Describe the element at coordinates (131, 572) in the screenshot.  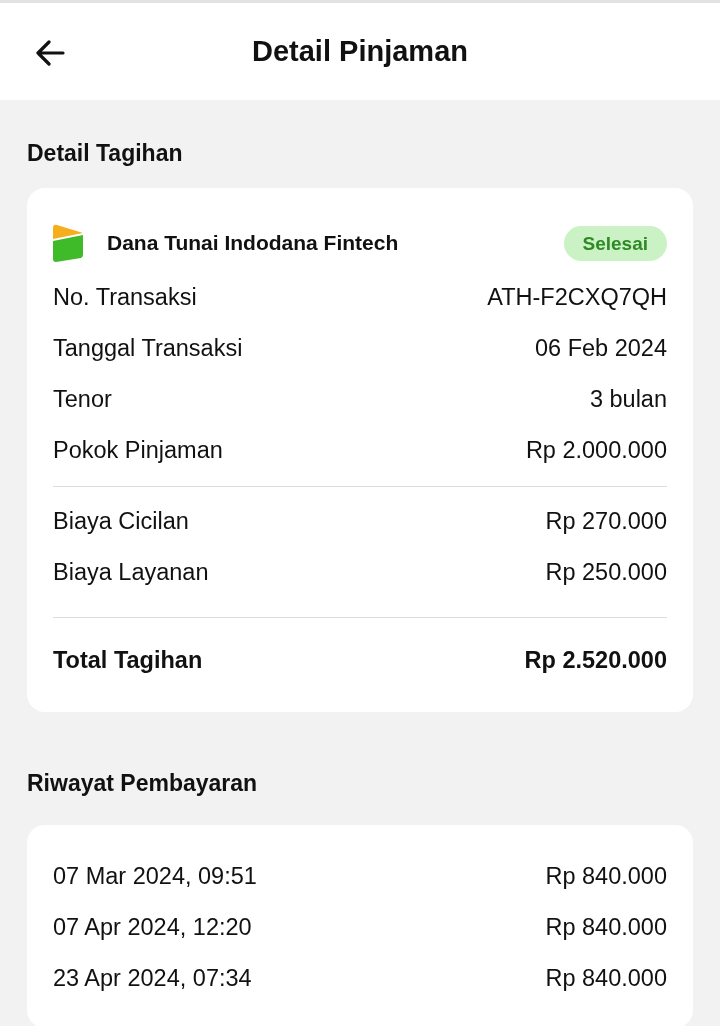
I see `detail-label: Biaya Layanan` at that location.